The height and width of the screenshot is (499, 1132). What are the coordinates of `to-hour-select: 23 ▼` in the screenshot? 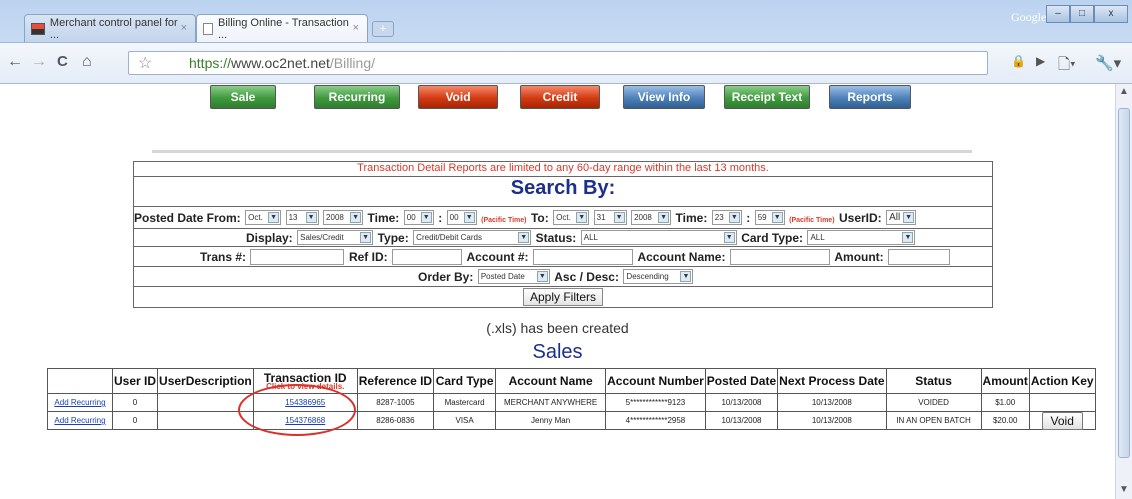 It's located at (726, 218).